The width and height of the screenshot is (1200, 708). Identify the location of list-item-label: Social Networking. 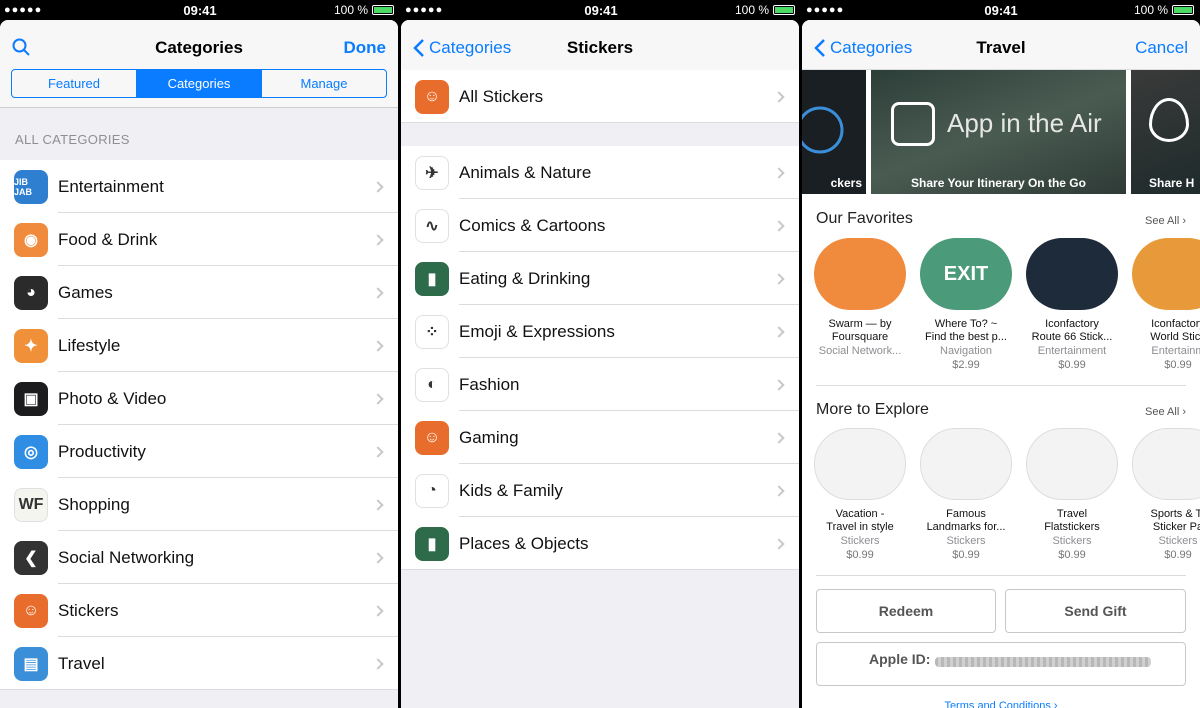
(126, 557).